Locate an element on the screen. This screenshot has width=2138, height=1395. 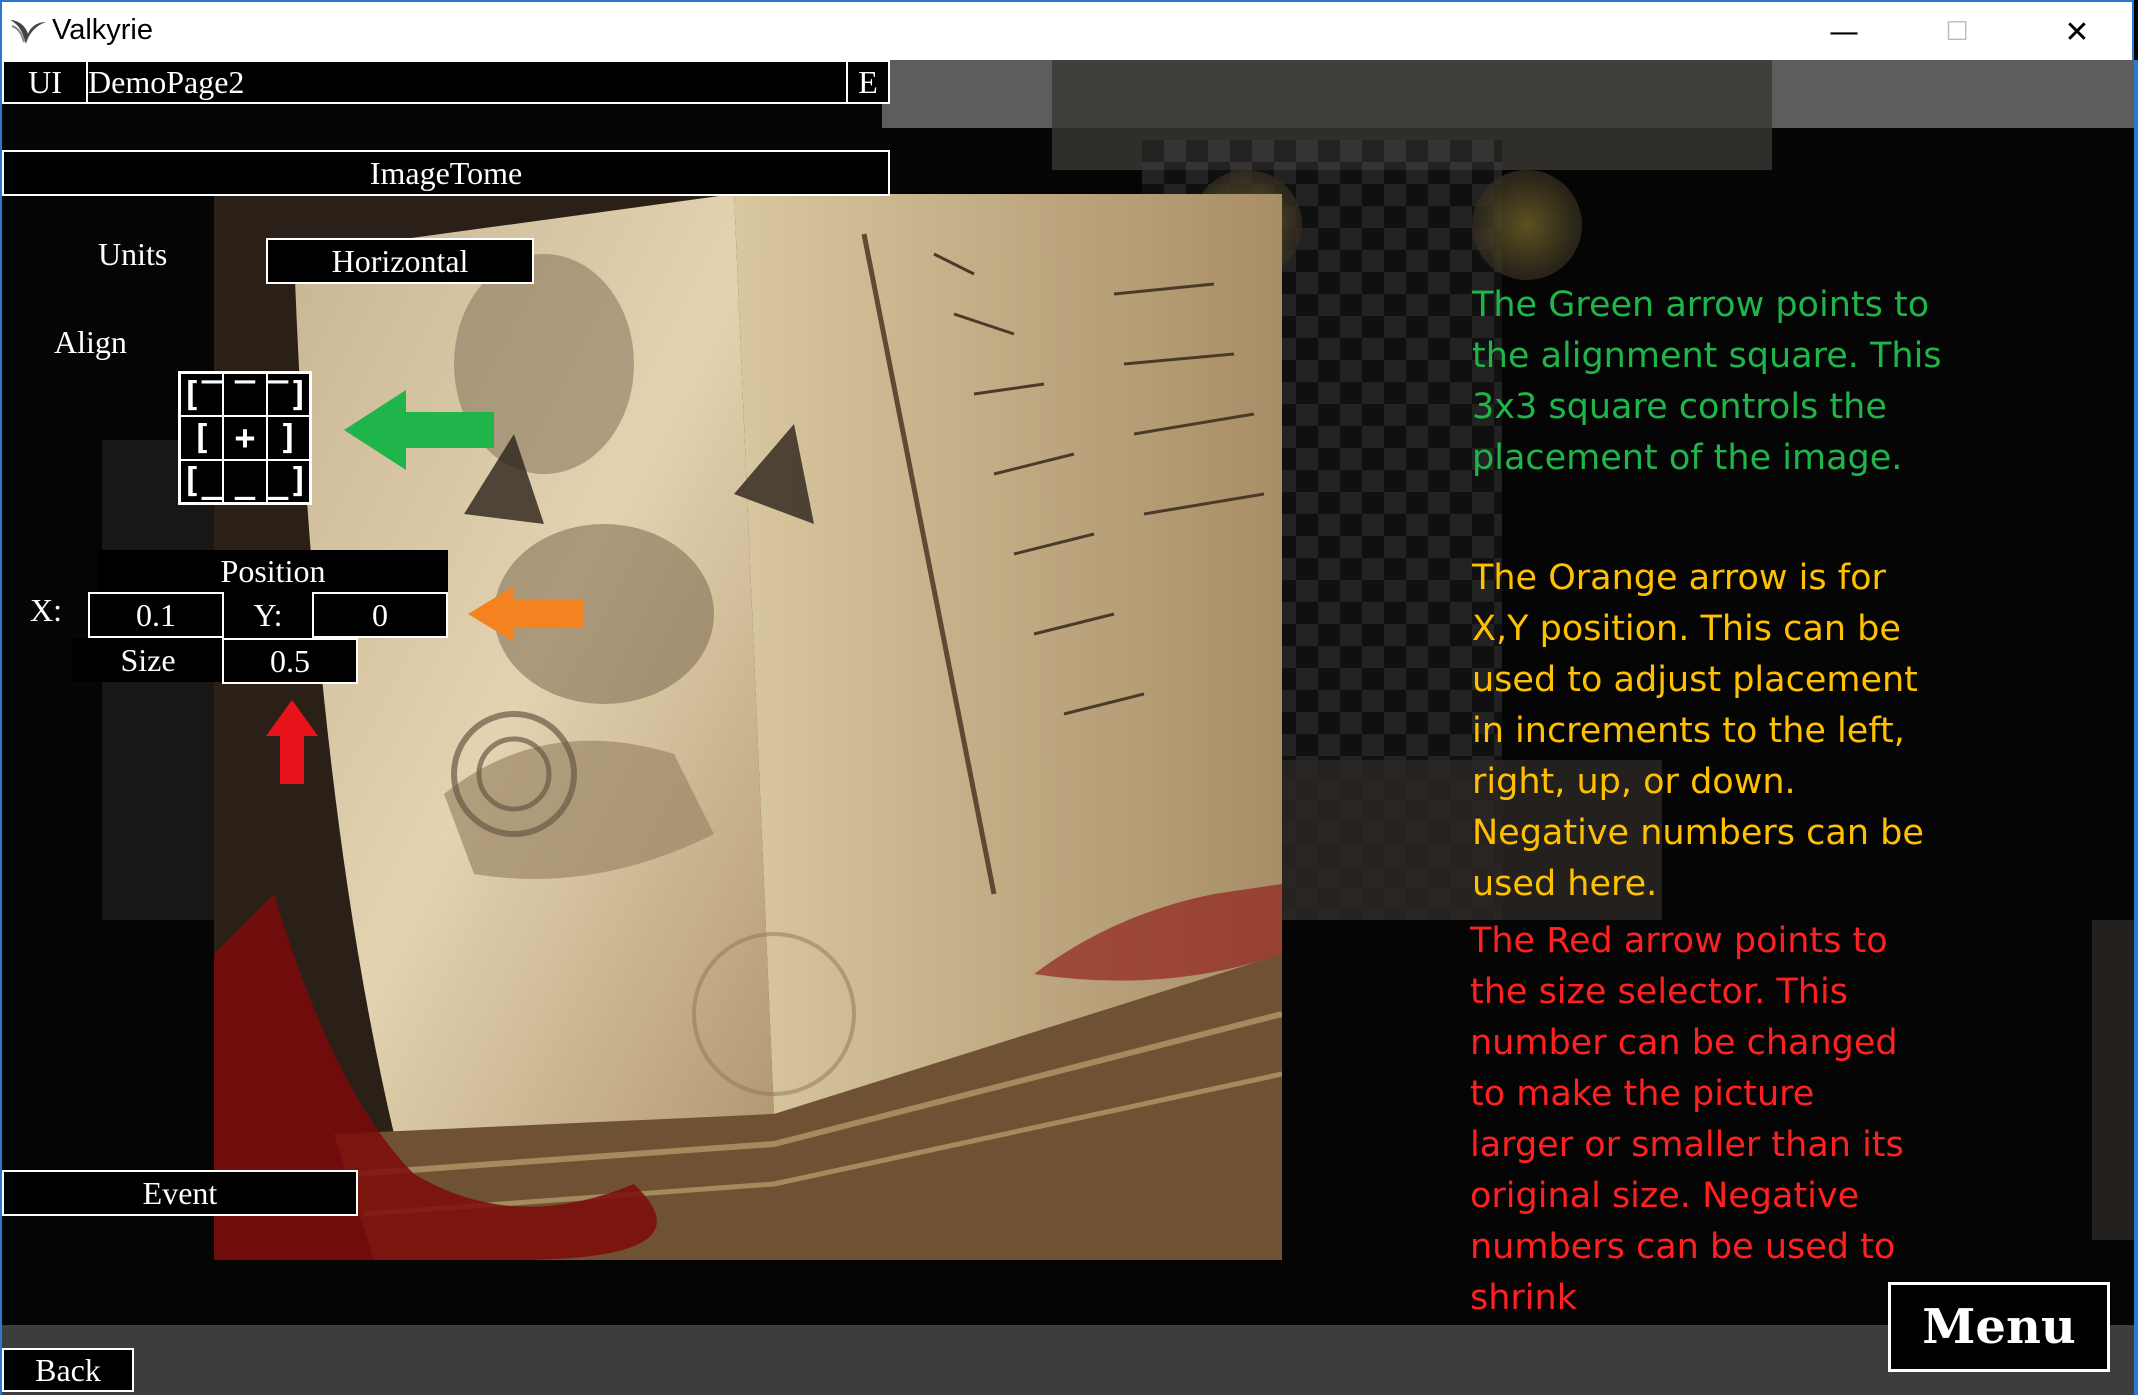
maximize-button: ☐ is located at coordinates (1957, 32).